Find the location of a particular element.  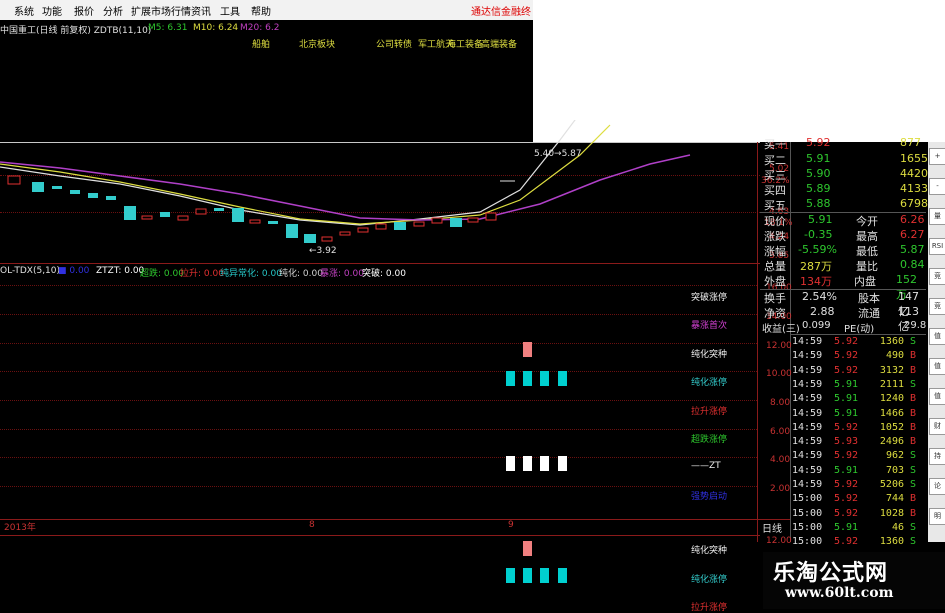

tick-vol: 2111 is located at coordinates (891, 384).